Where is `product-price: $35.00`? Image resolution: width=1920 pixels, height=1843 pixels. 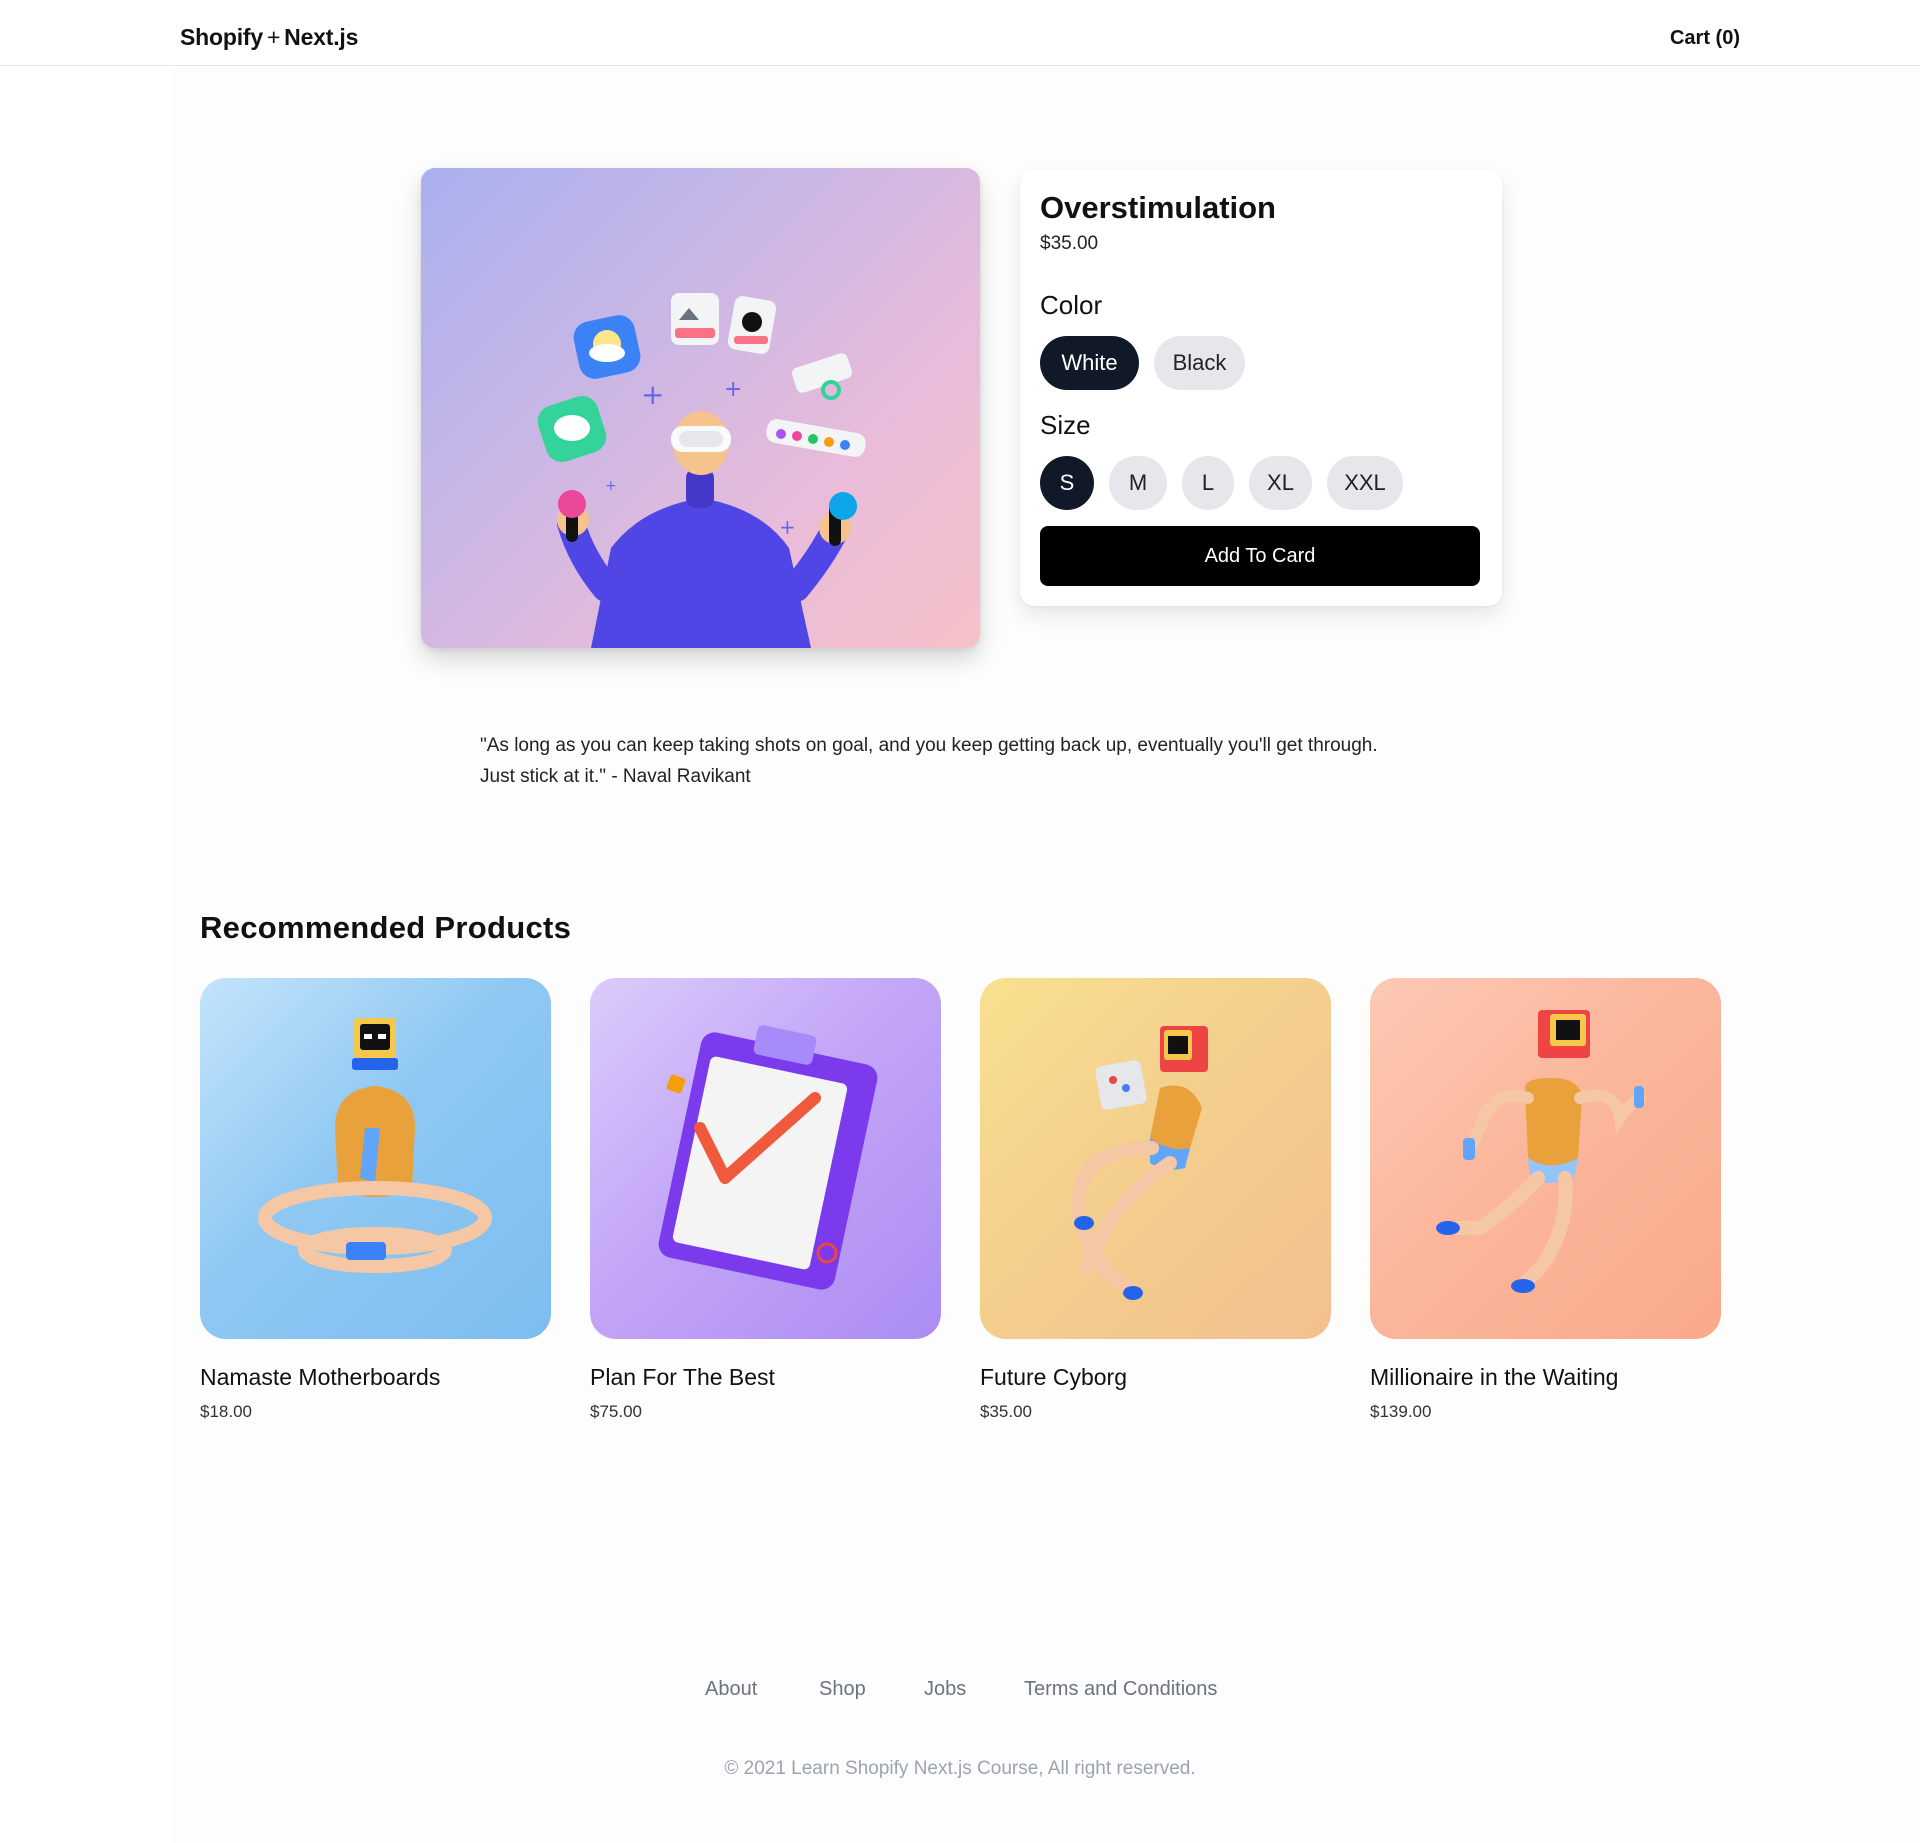 product-price: $35.00 is located at coordinates (1069, 243).